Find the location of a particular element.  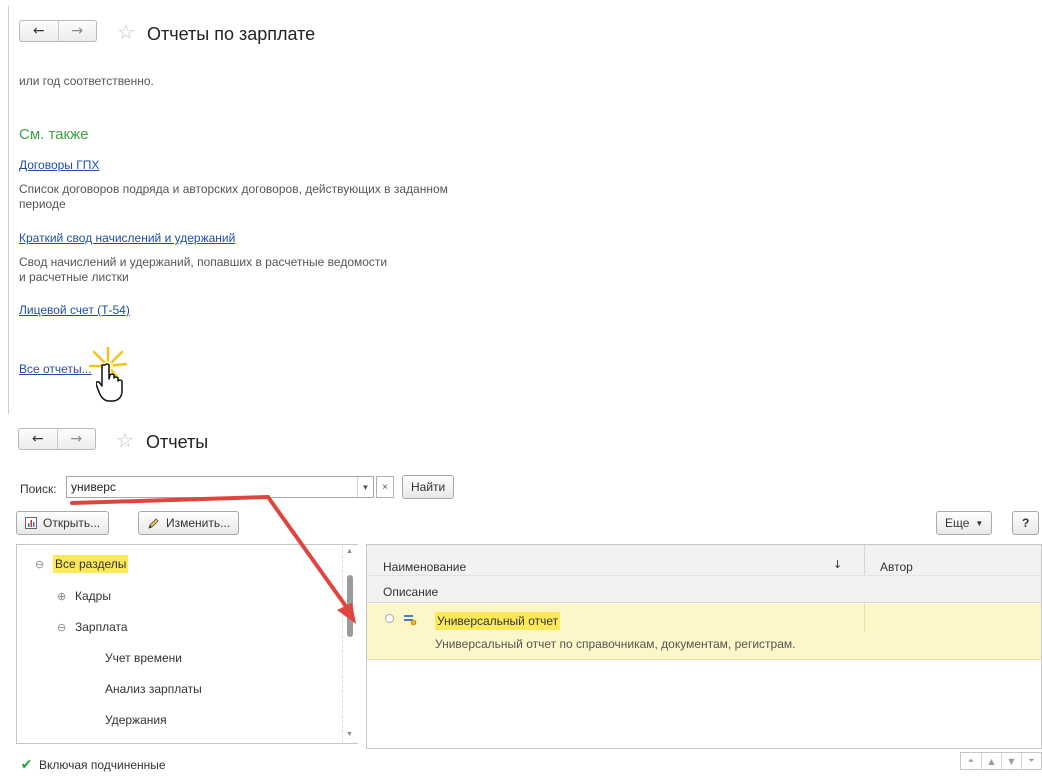

tree-item-salary: ⊖ Зарплата is located at coordinates (92, 627).